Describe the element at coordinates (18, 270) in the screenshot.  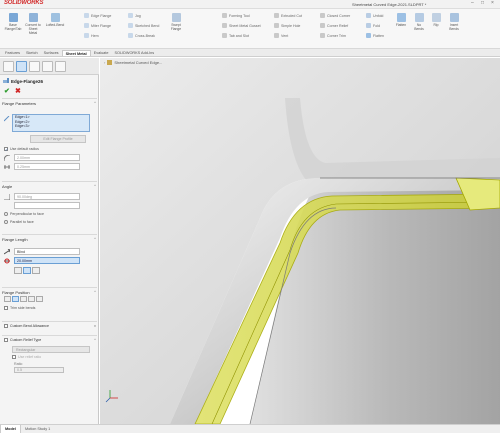
I see `outer-virtual-sharp-icon` at that location.